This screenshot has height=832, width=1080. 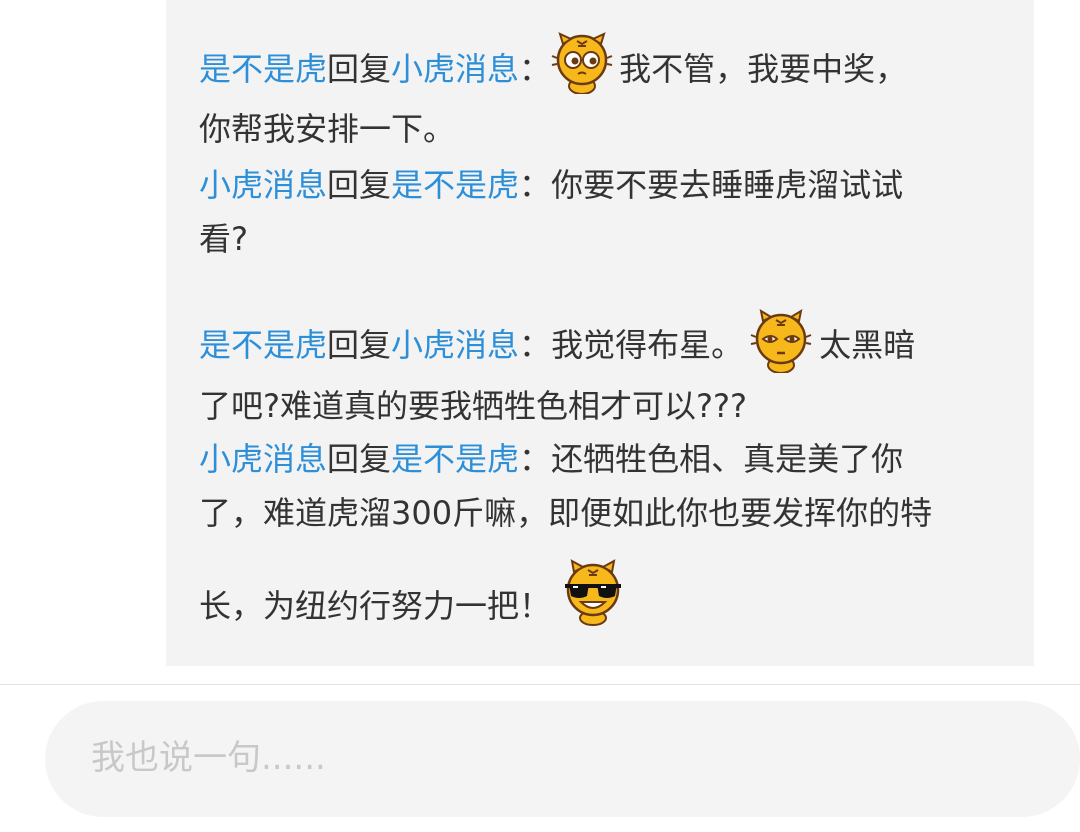 What do you see at coordinates (781, 341) in the screenshot?
I see `tiger-speechless-icon` at bounding box center [781, 341].